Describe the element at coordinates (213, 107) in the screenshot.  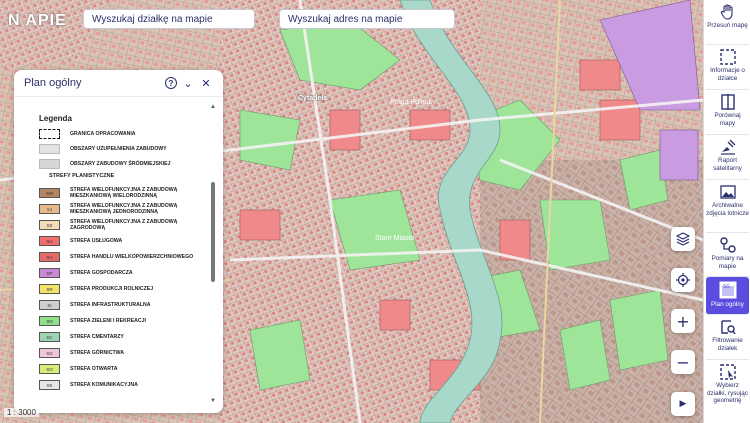
I see `scroll-up-icon: ▲` at that location.